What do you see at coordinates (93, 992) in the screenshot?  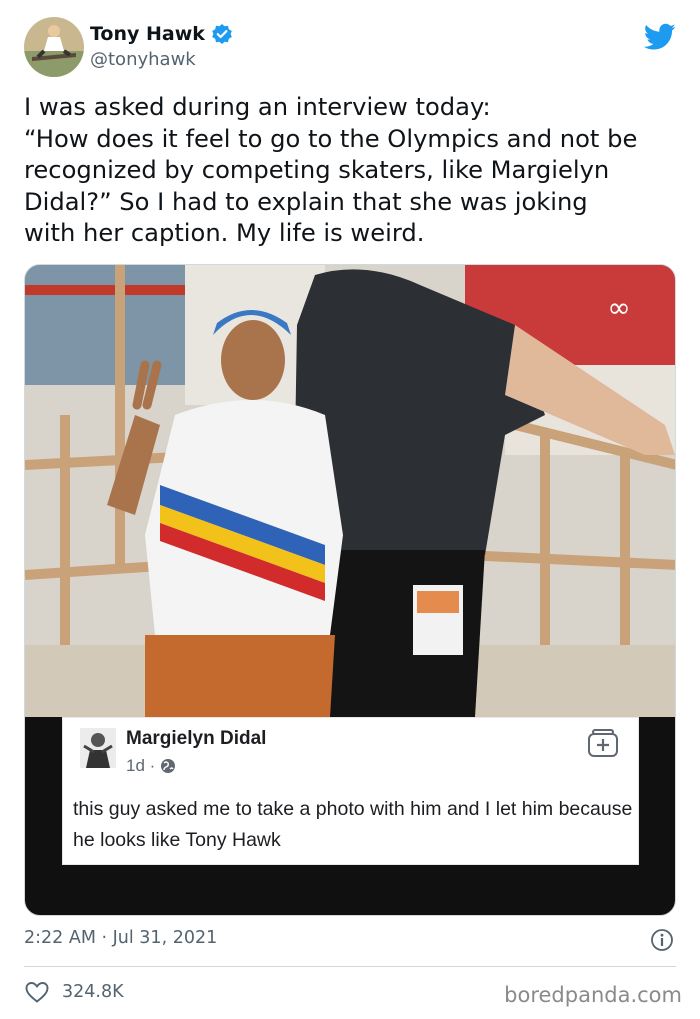 I see `like-count: 324.8K` at bounding box center [93, 992].